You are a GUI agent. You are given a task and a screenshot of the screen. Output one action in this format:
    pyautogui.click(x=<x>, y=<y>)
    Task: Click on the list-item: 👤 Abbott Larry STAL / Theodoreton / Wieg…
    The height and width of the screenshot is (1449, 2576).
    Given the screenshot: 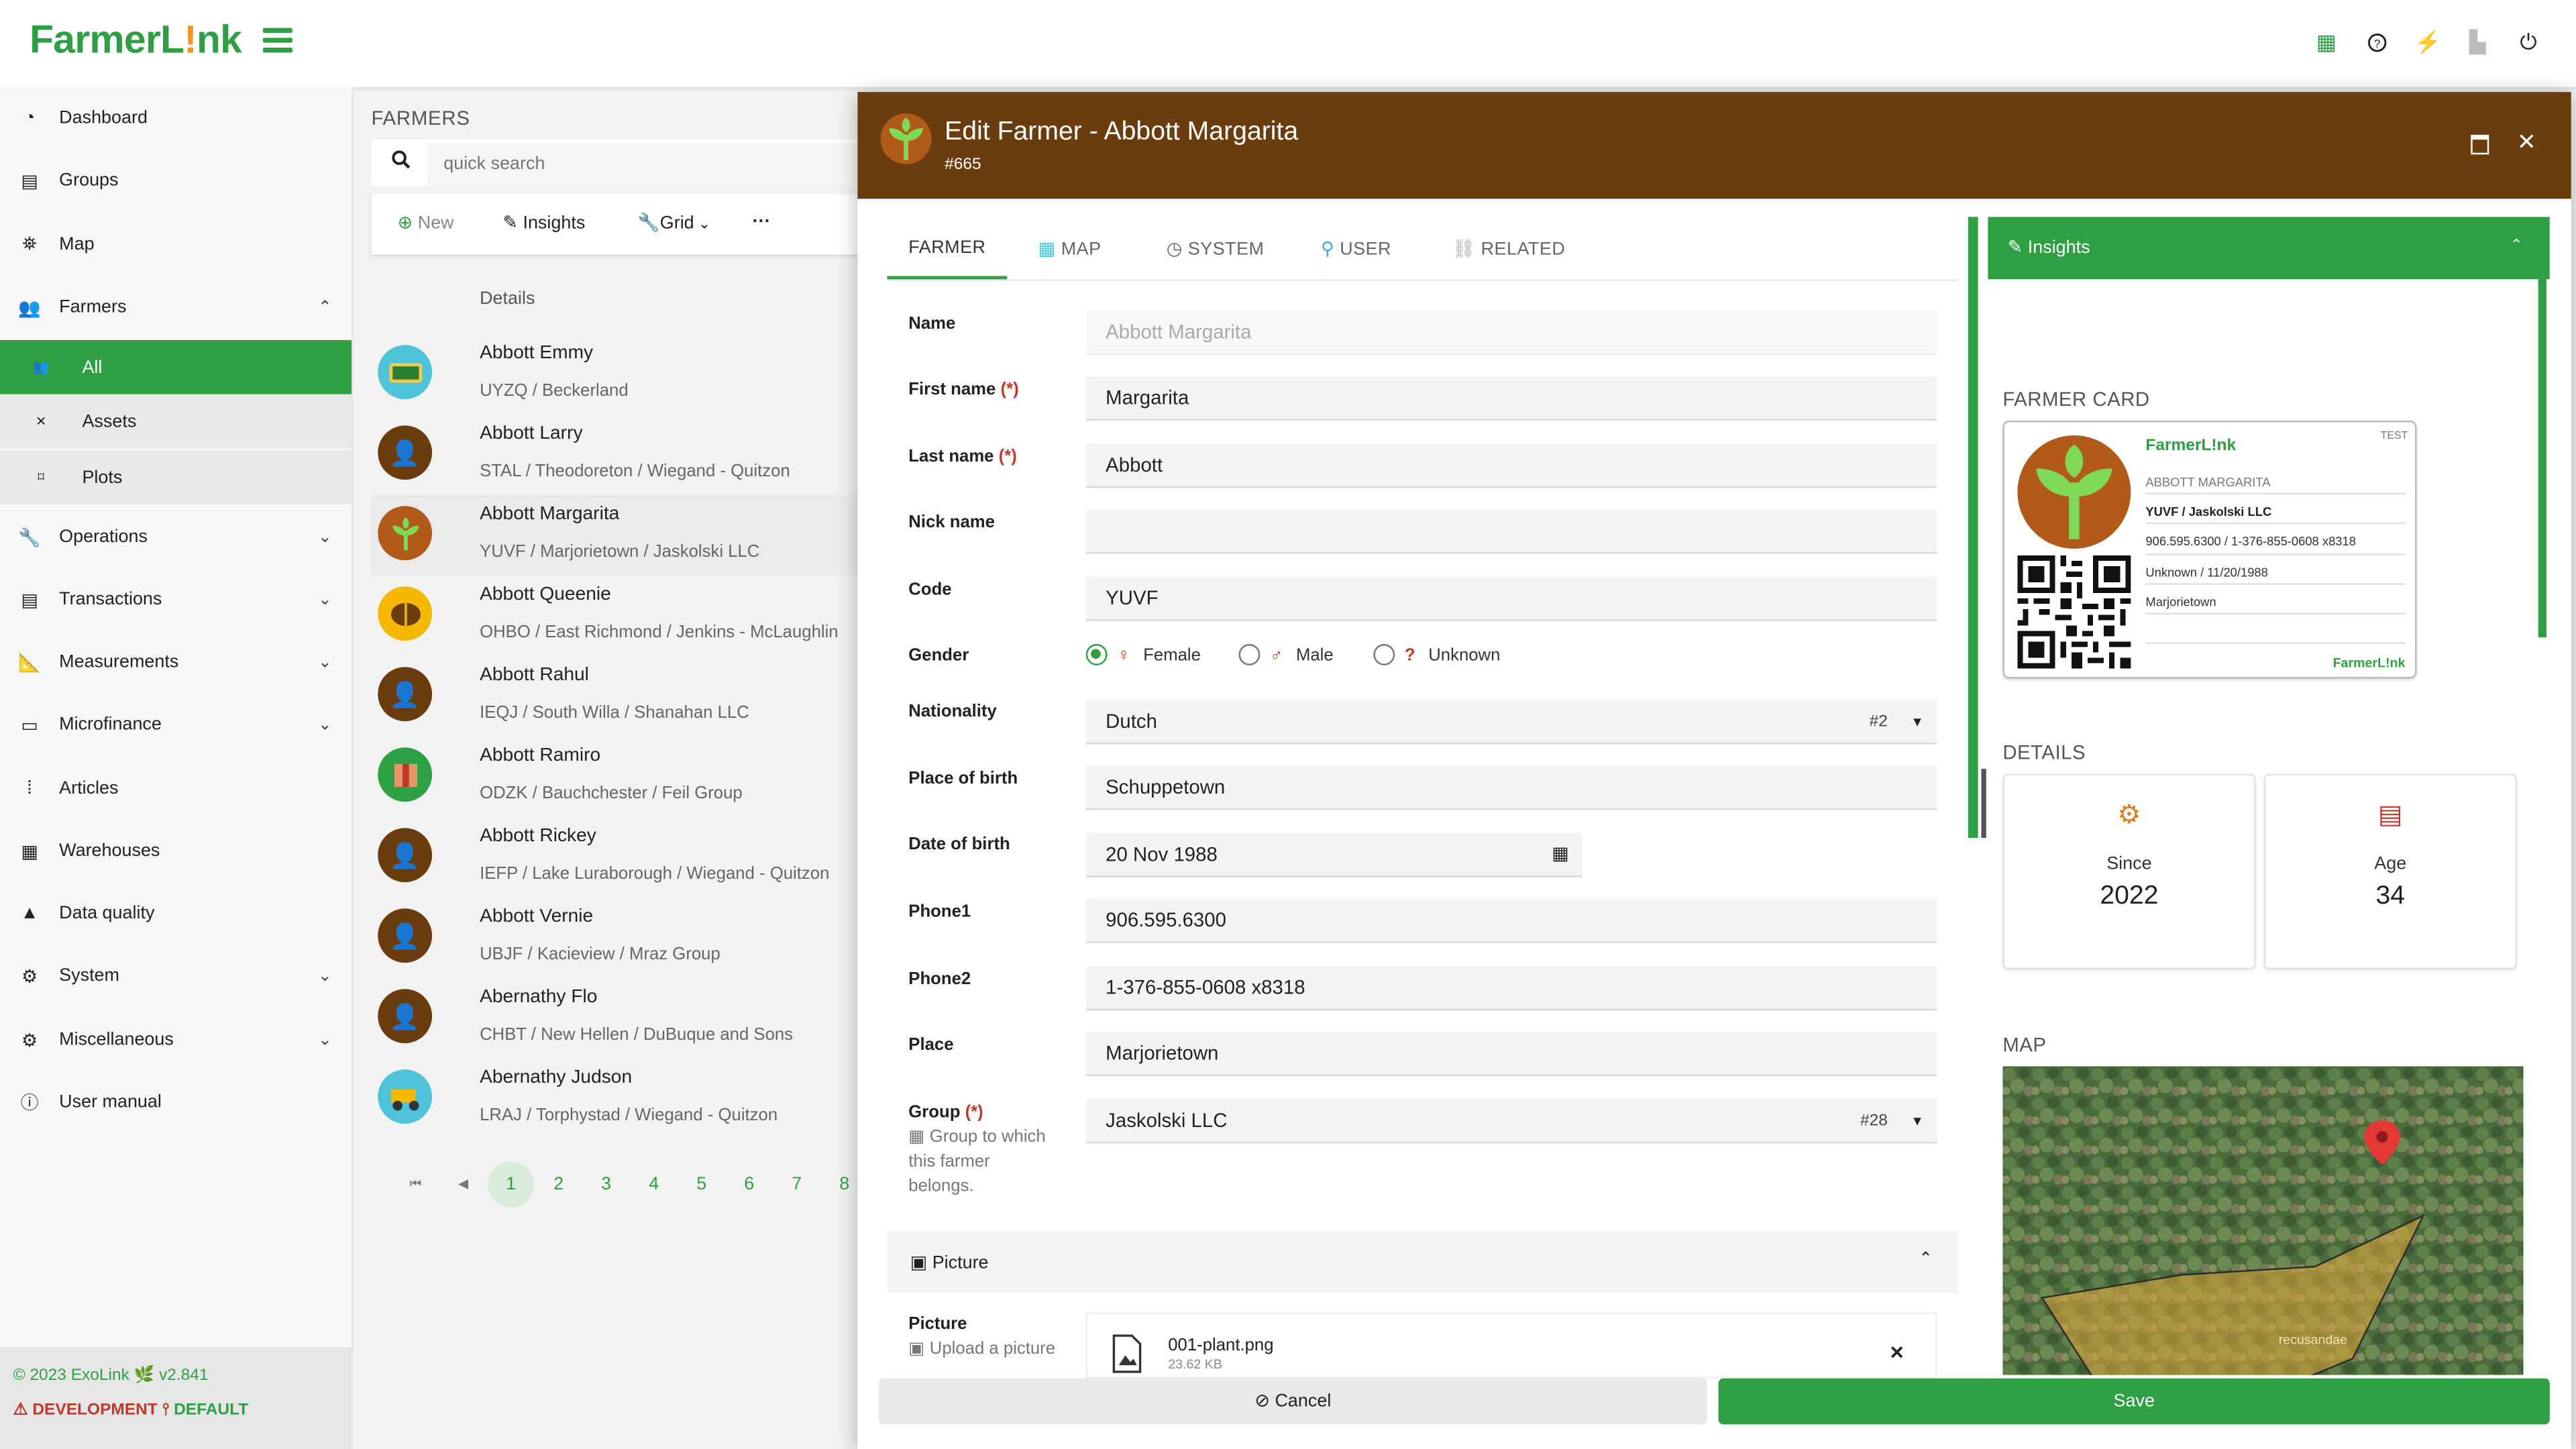 What is the action you would take?
    pyautogui.click(x=617, y=454)
    